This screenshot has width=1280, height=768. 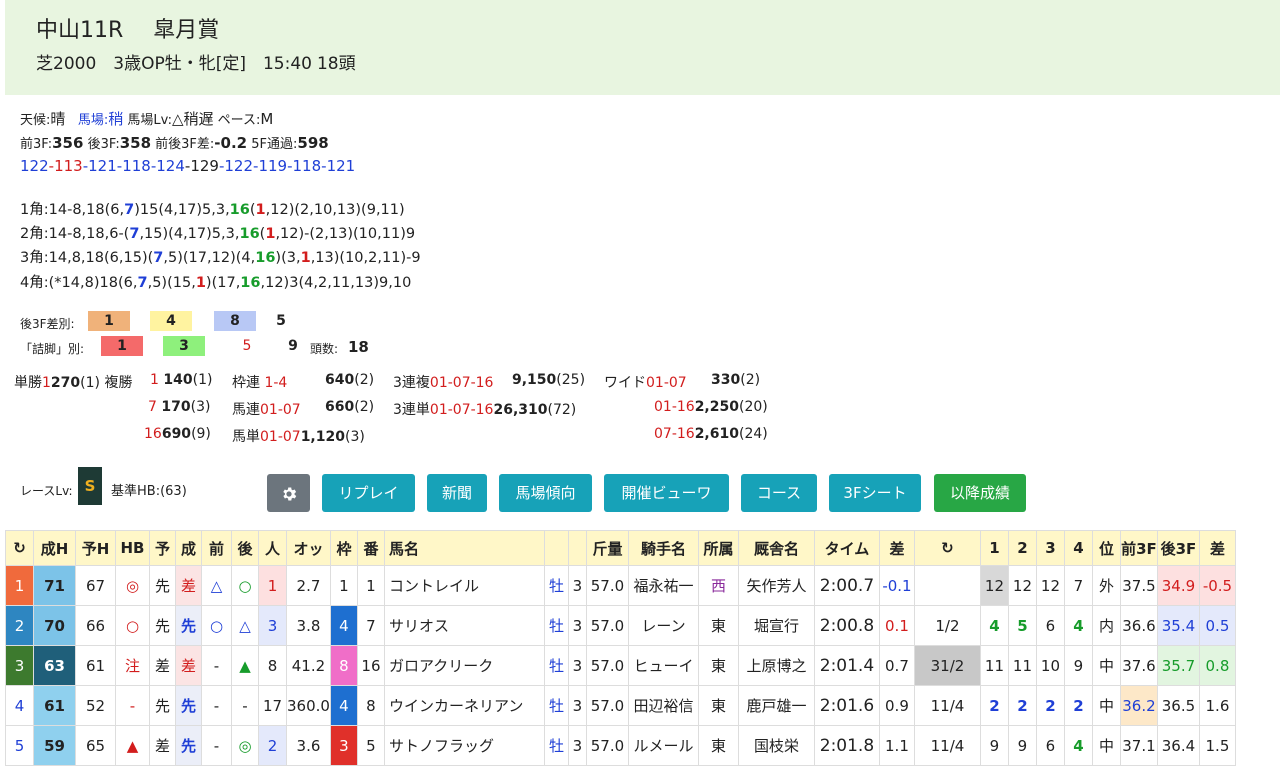 I want to click on table-cell: サリオス, so click(x=464, y=625).